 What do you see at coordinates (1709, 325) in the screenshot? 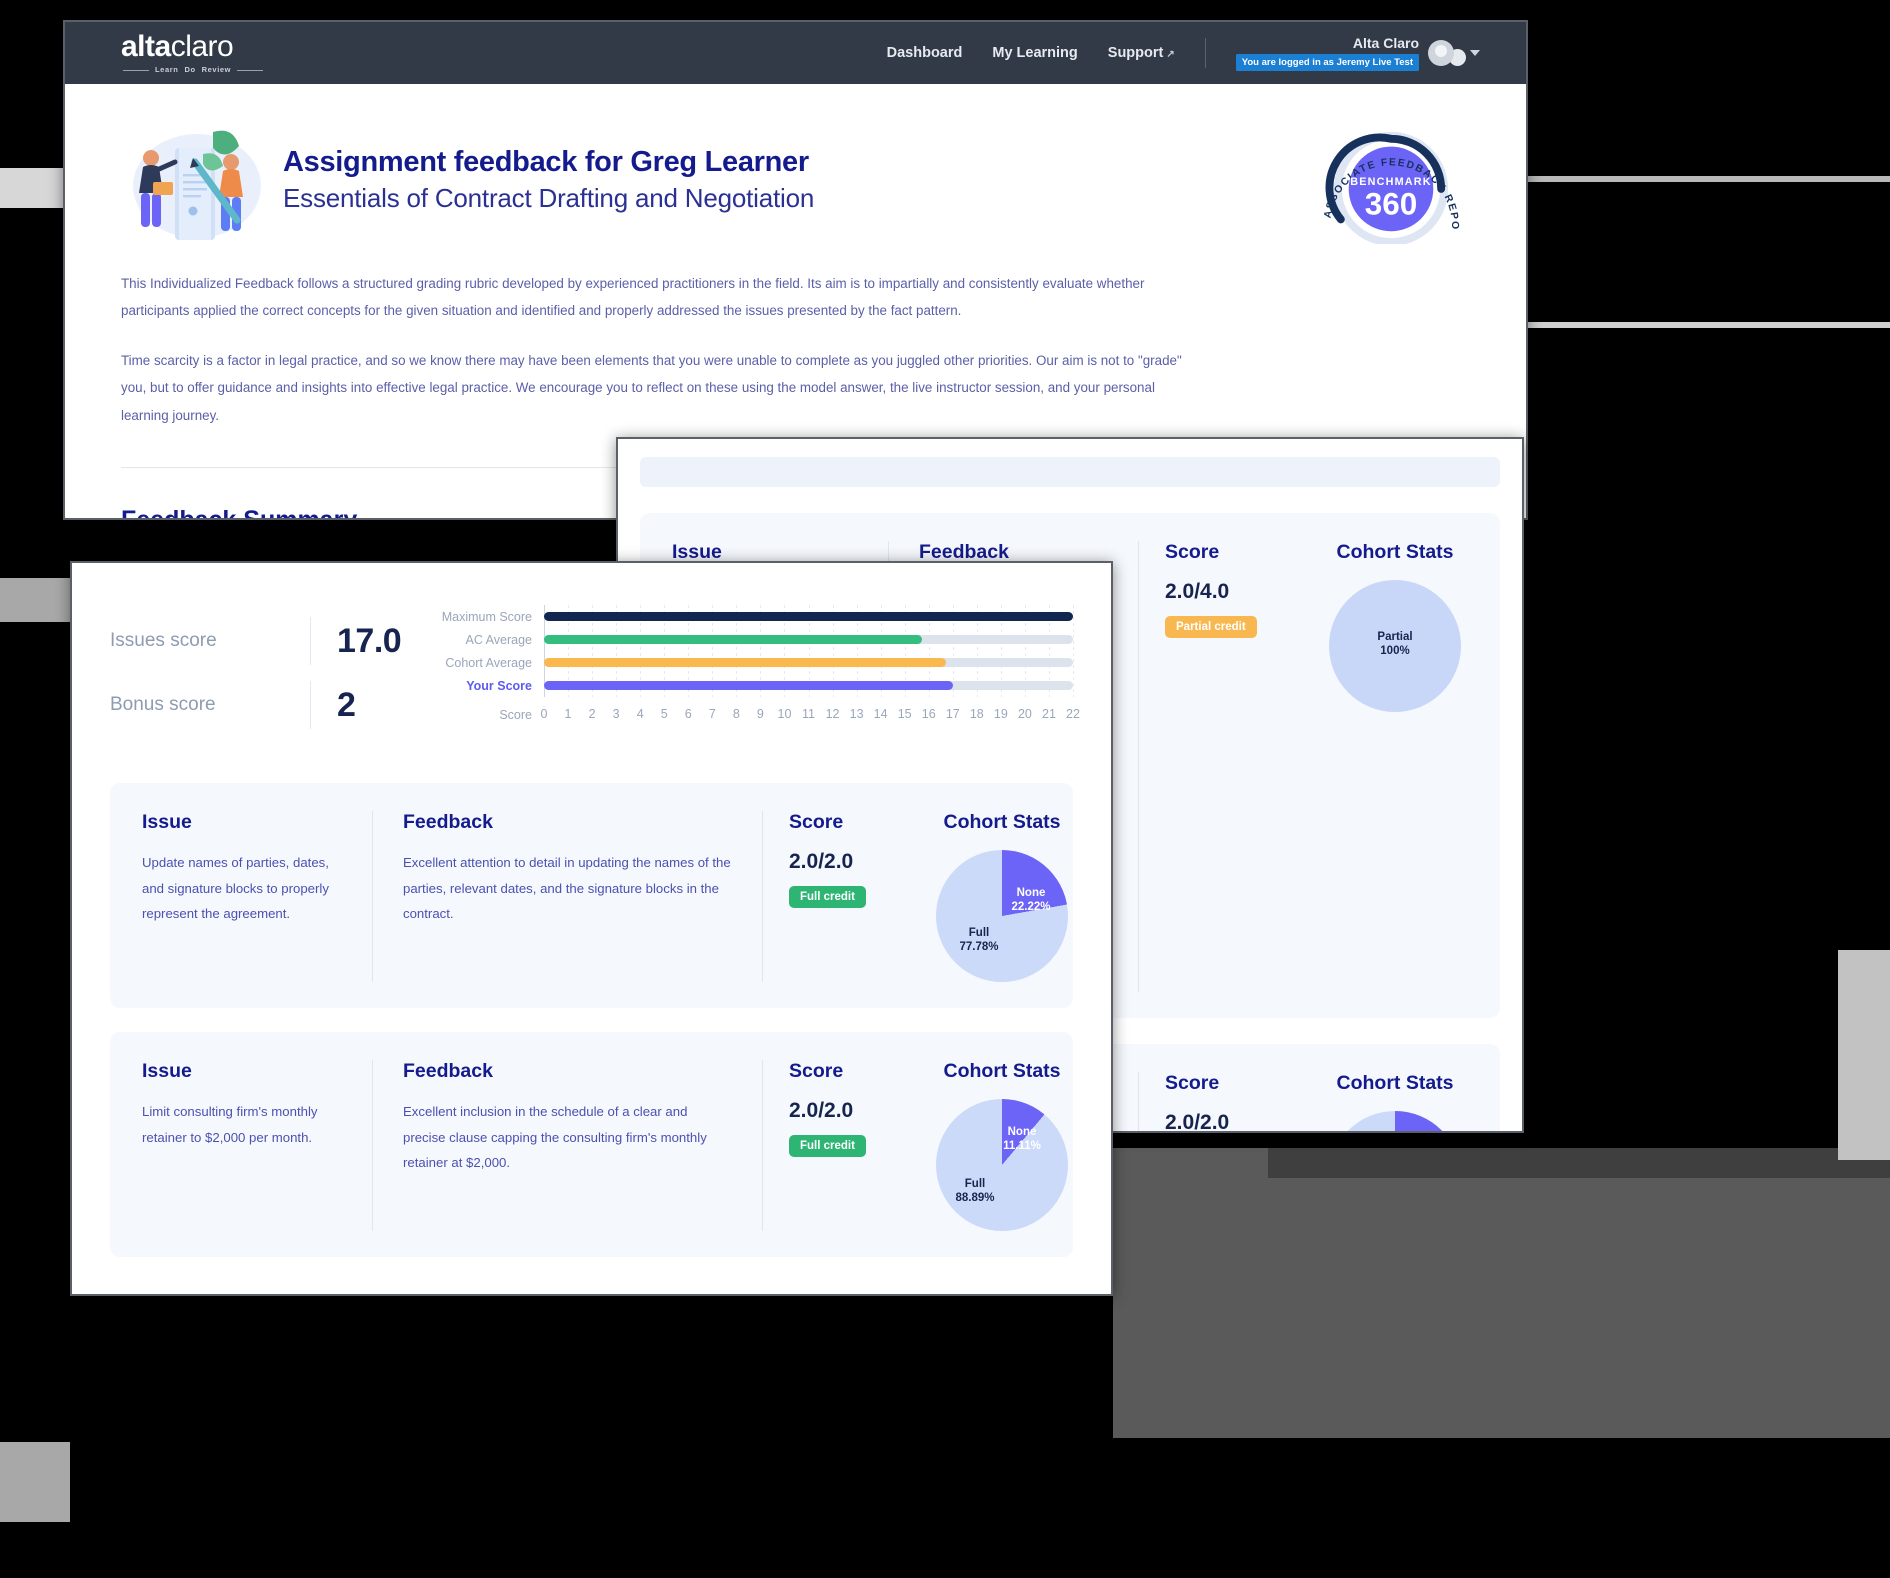
I see `bg-artifact-white-band` at bounding box center [1709, 325].